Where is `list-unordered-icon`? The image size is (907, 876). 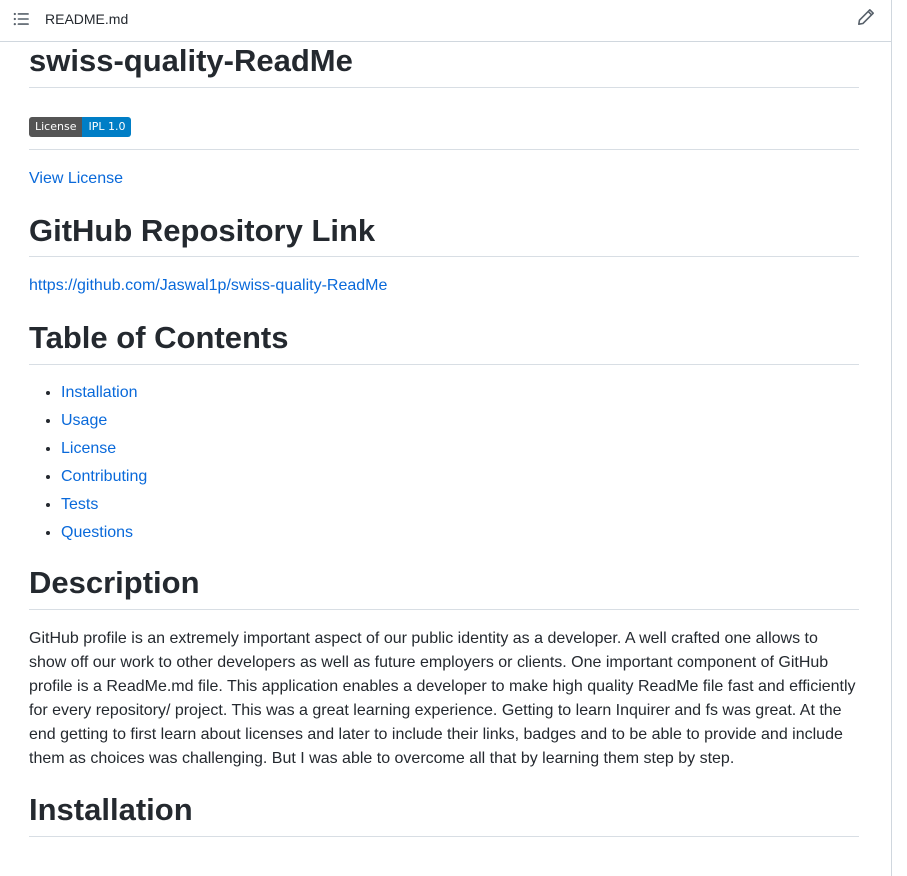
list-unordered-icon is located at coordinates (21, 19).